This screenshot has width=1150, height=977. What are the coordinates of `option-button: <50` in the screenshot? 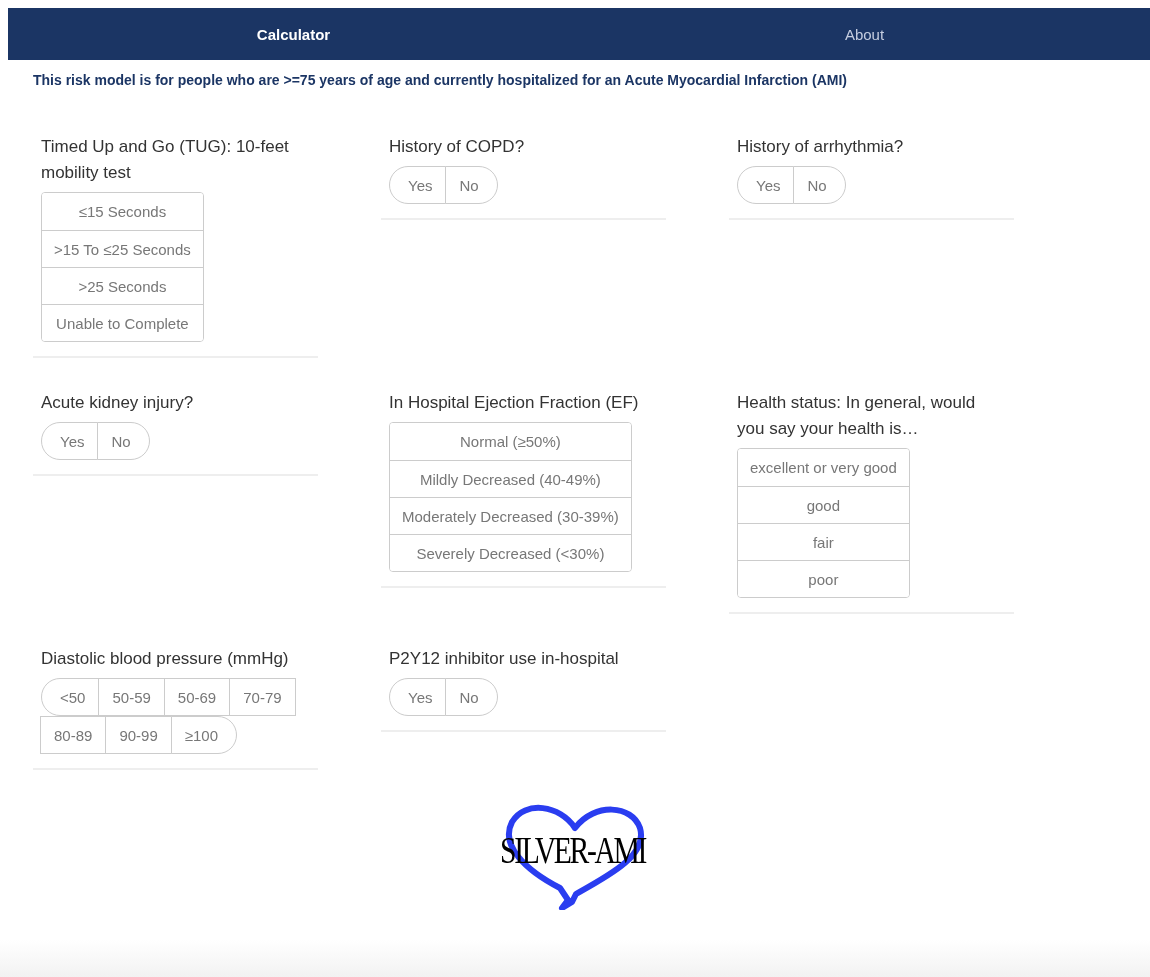 It's located at (70, 697).